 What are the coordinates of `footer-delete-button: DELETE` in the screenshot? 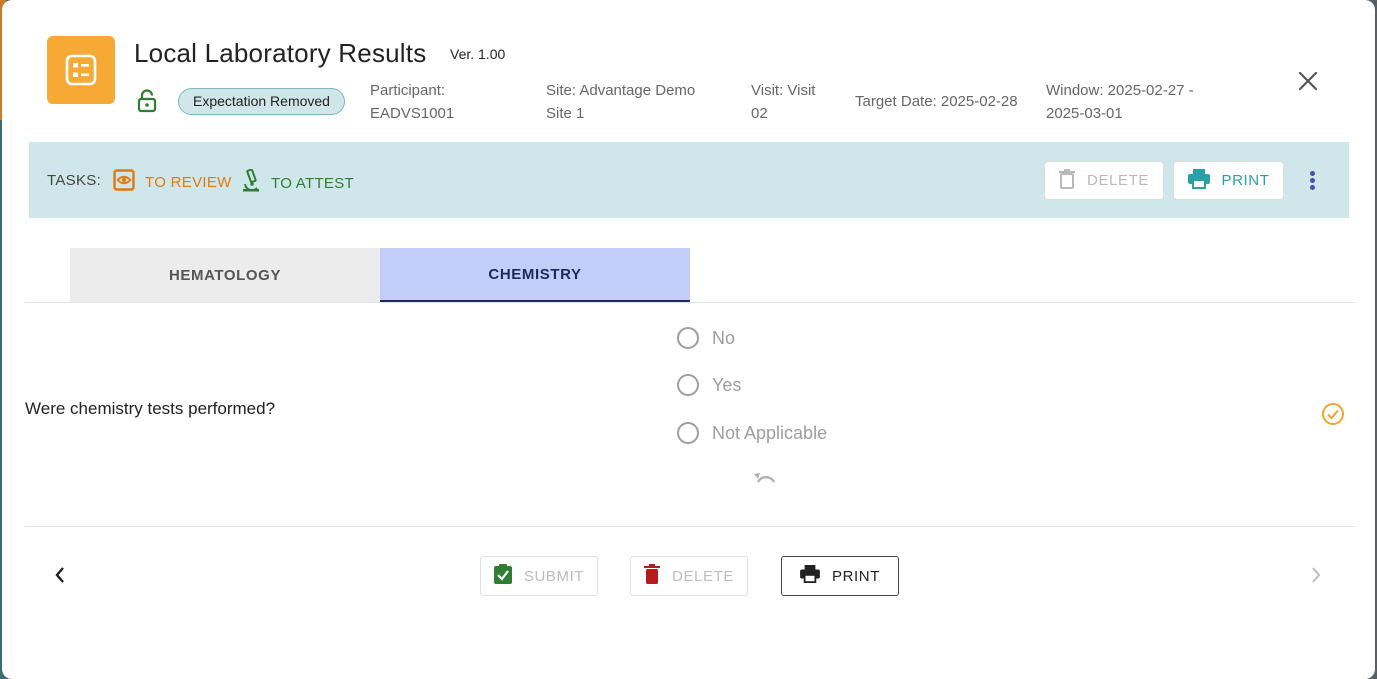 It's located at (689, 576).